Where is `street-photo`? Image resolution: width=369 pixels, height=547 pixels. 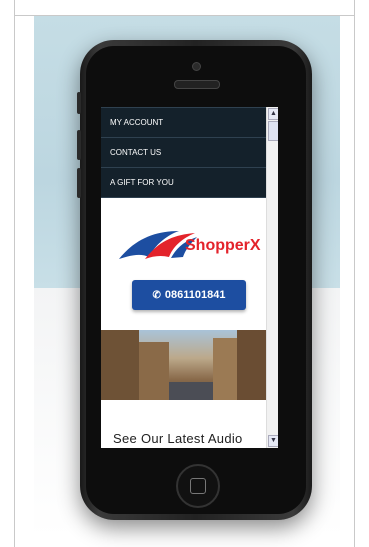 street-photo is located at coordinates (189, 365).